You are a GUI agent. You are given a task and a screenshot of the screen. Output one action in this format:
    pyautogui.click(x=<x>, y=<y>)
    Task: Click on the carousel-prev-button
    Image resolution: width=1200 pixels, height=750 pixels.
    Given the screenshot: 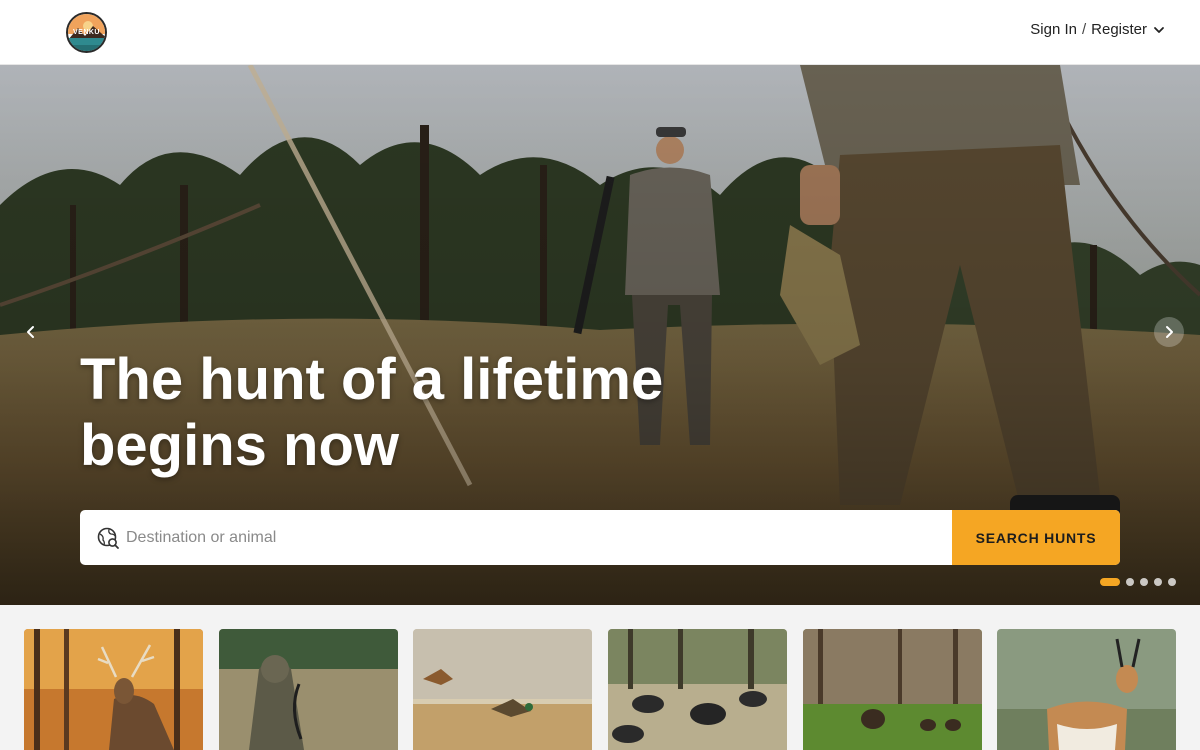 What is the action you would take?
    pyautogui.click(x=31, y=332)
    